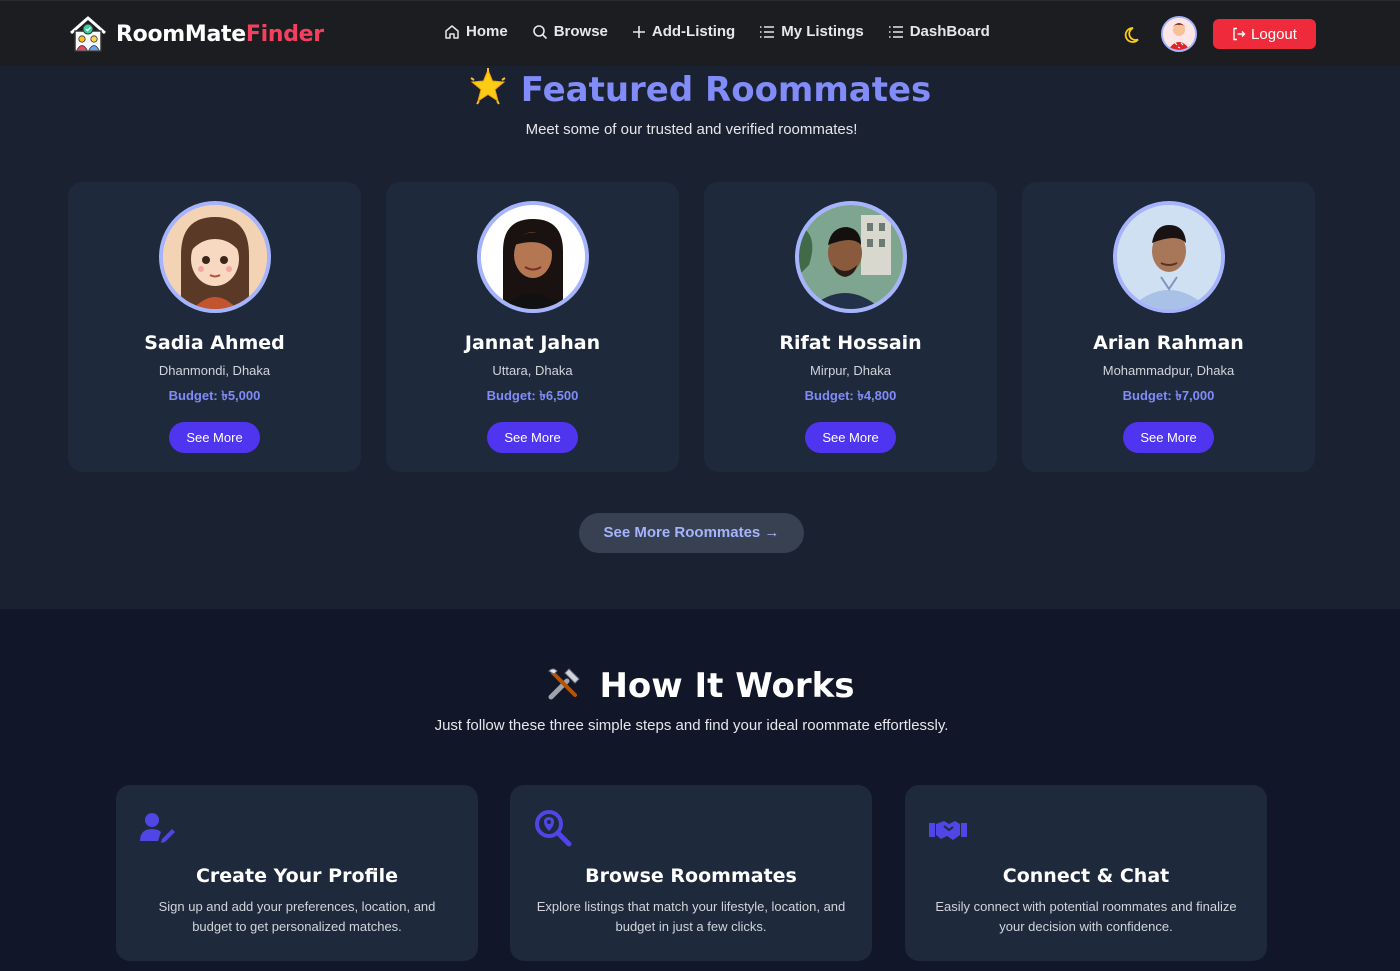 This screenshot has height=971, width=1400. I want to click on roommate-name: Rifat Hossain, so click(850, 343).